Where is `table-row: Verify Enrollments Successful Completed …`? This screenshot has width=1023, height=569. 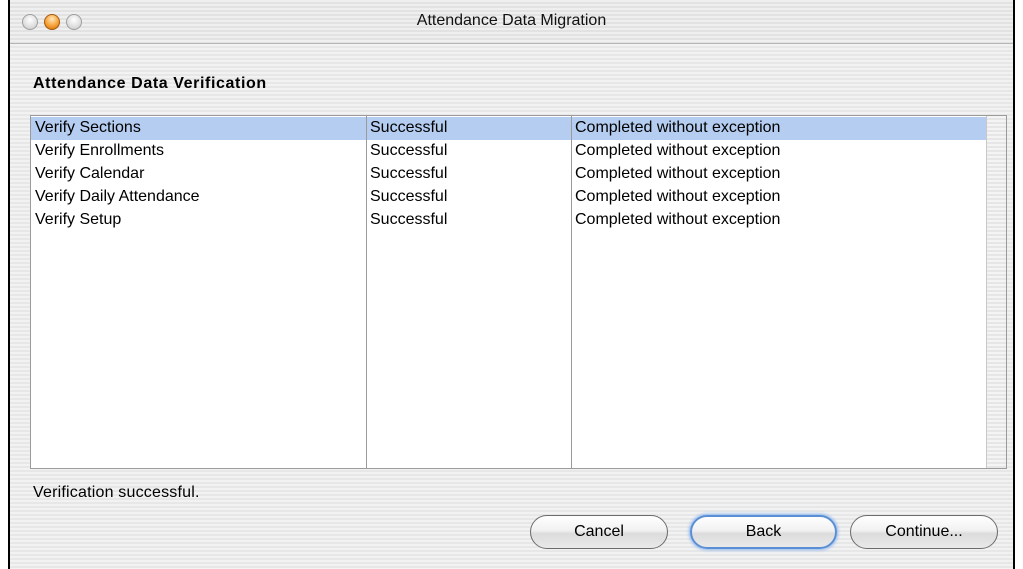
table-row: Verify Enrollments Successful Completed … is located at coordinates (508, 151).